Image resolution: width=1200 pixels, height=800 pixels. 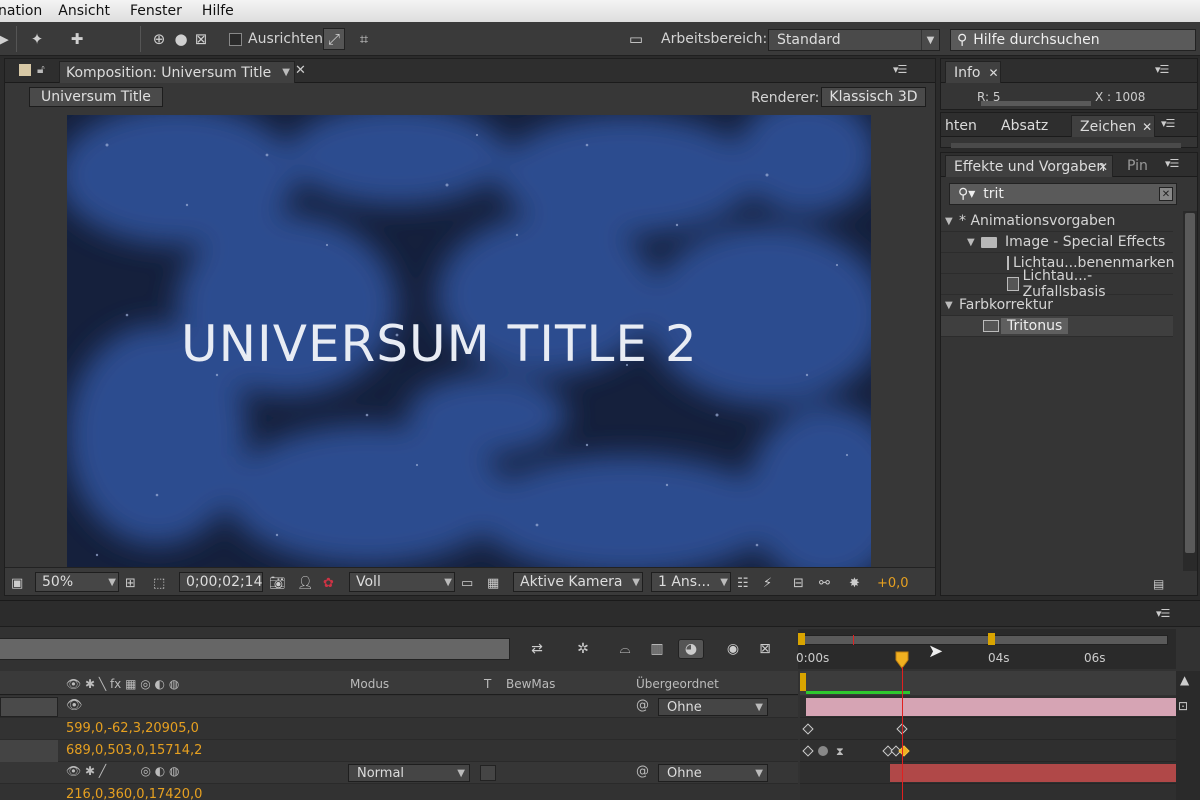 I want to click on composition-mini-flowchart-icon: ⇄, so click(x=537, y=649).